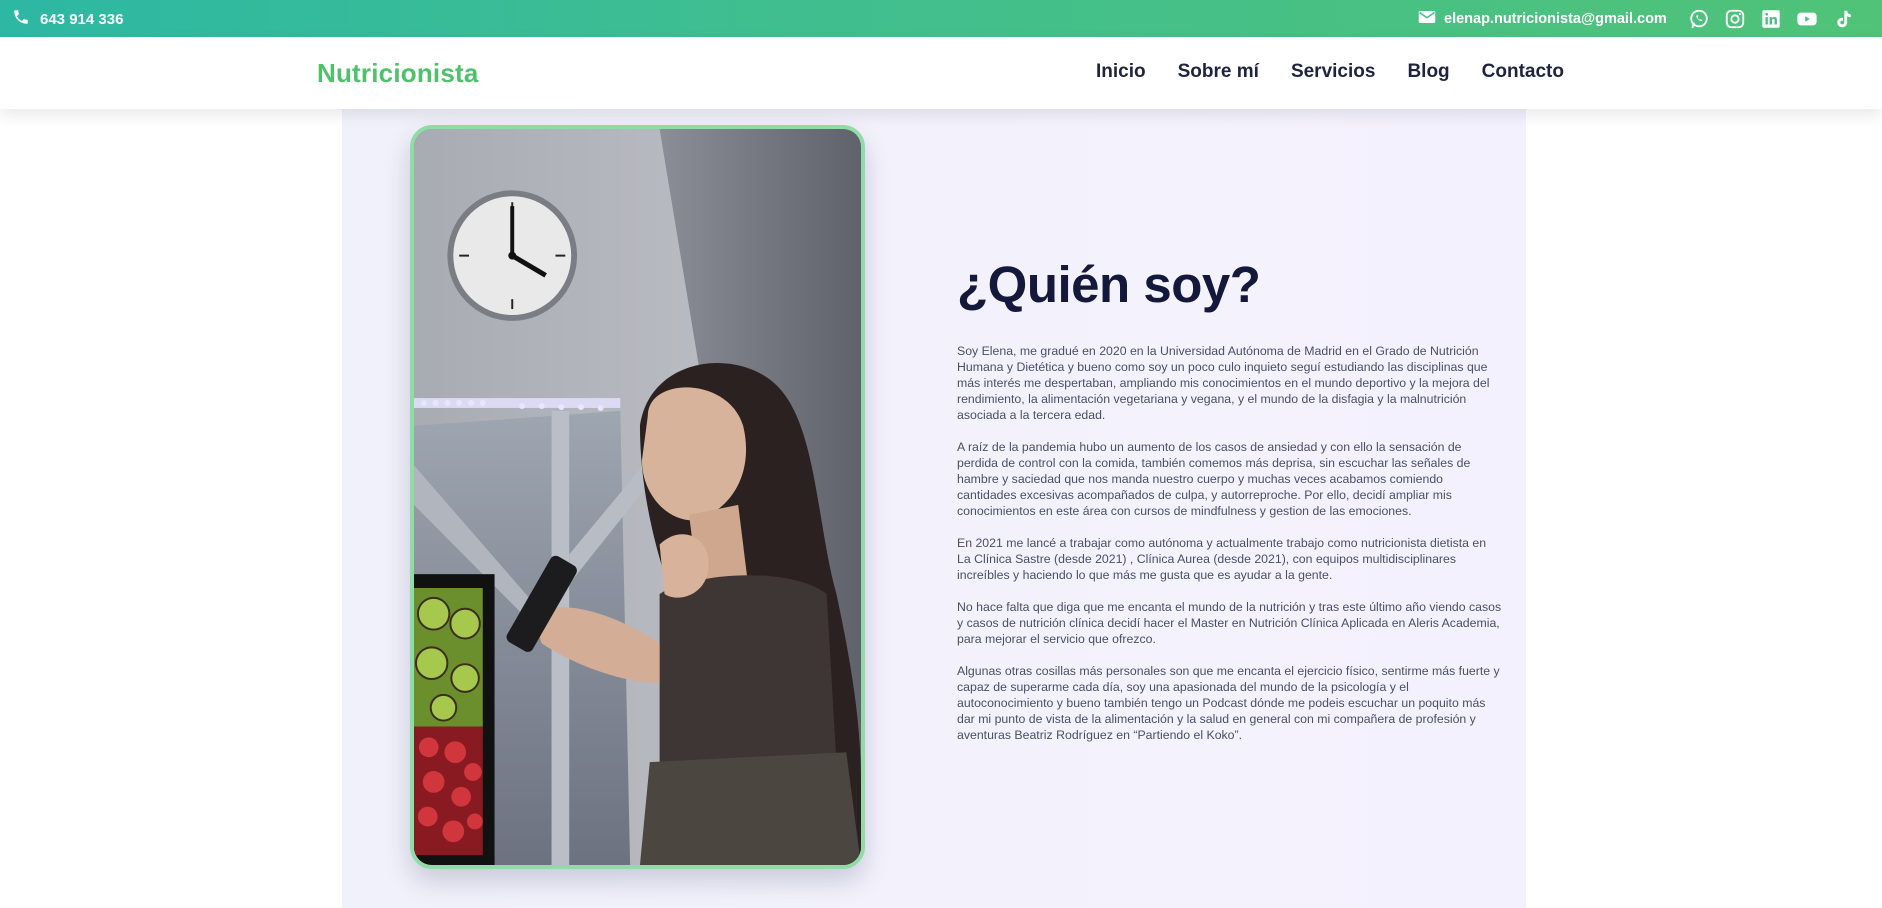 This screenshot has height=908, width=1882. I want to click on linkedin-icon, so click(1771, 19).